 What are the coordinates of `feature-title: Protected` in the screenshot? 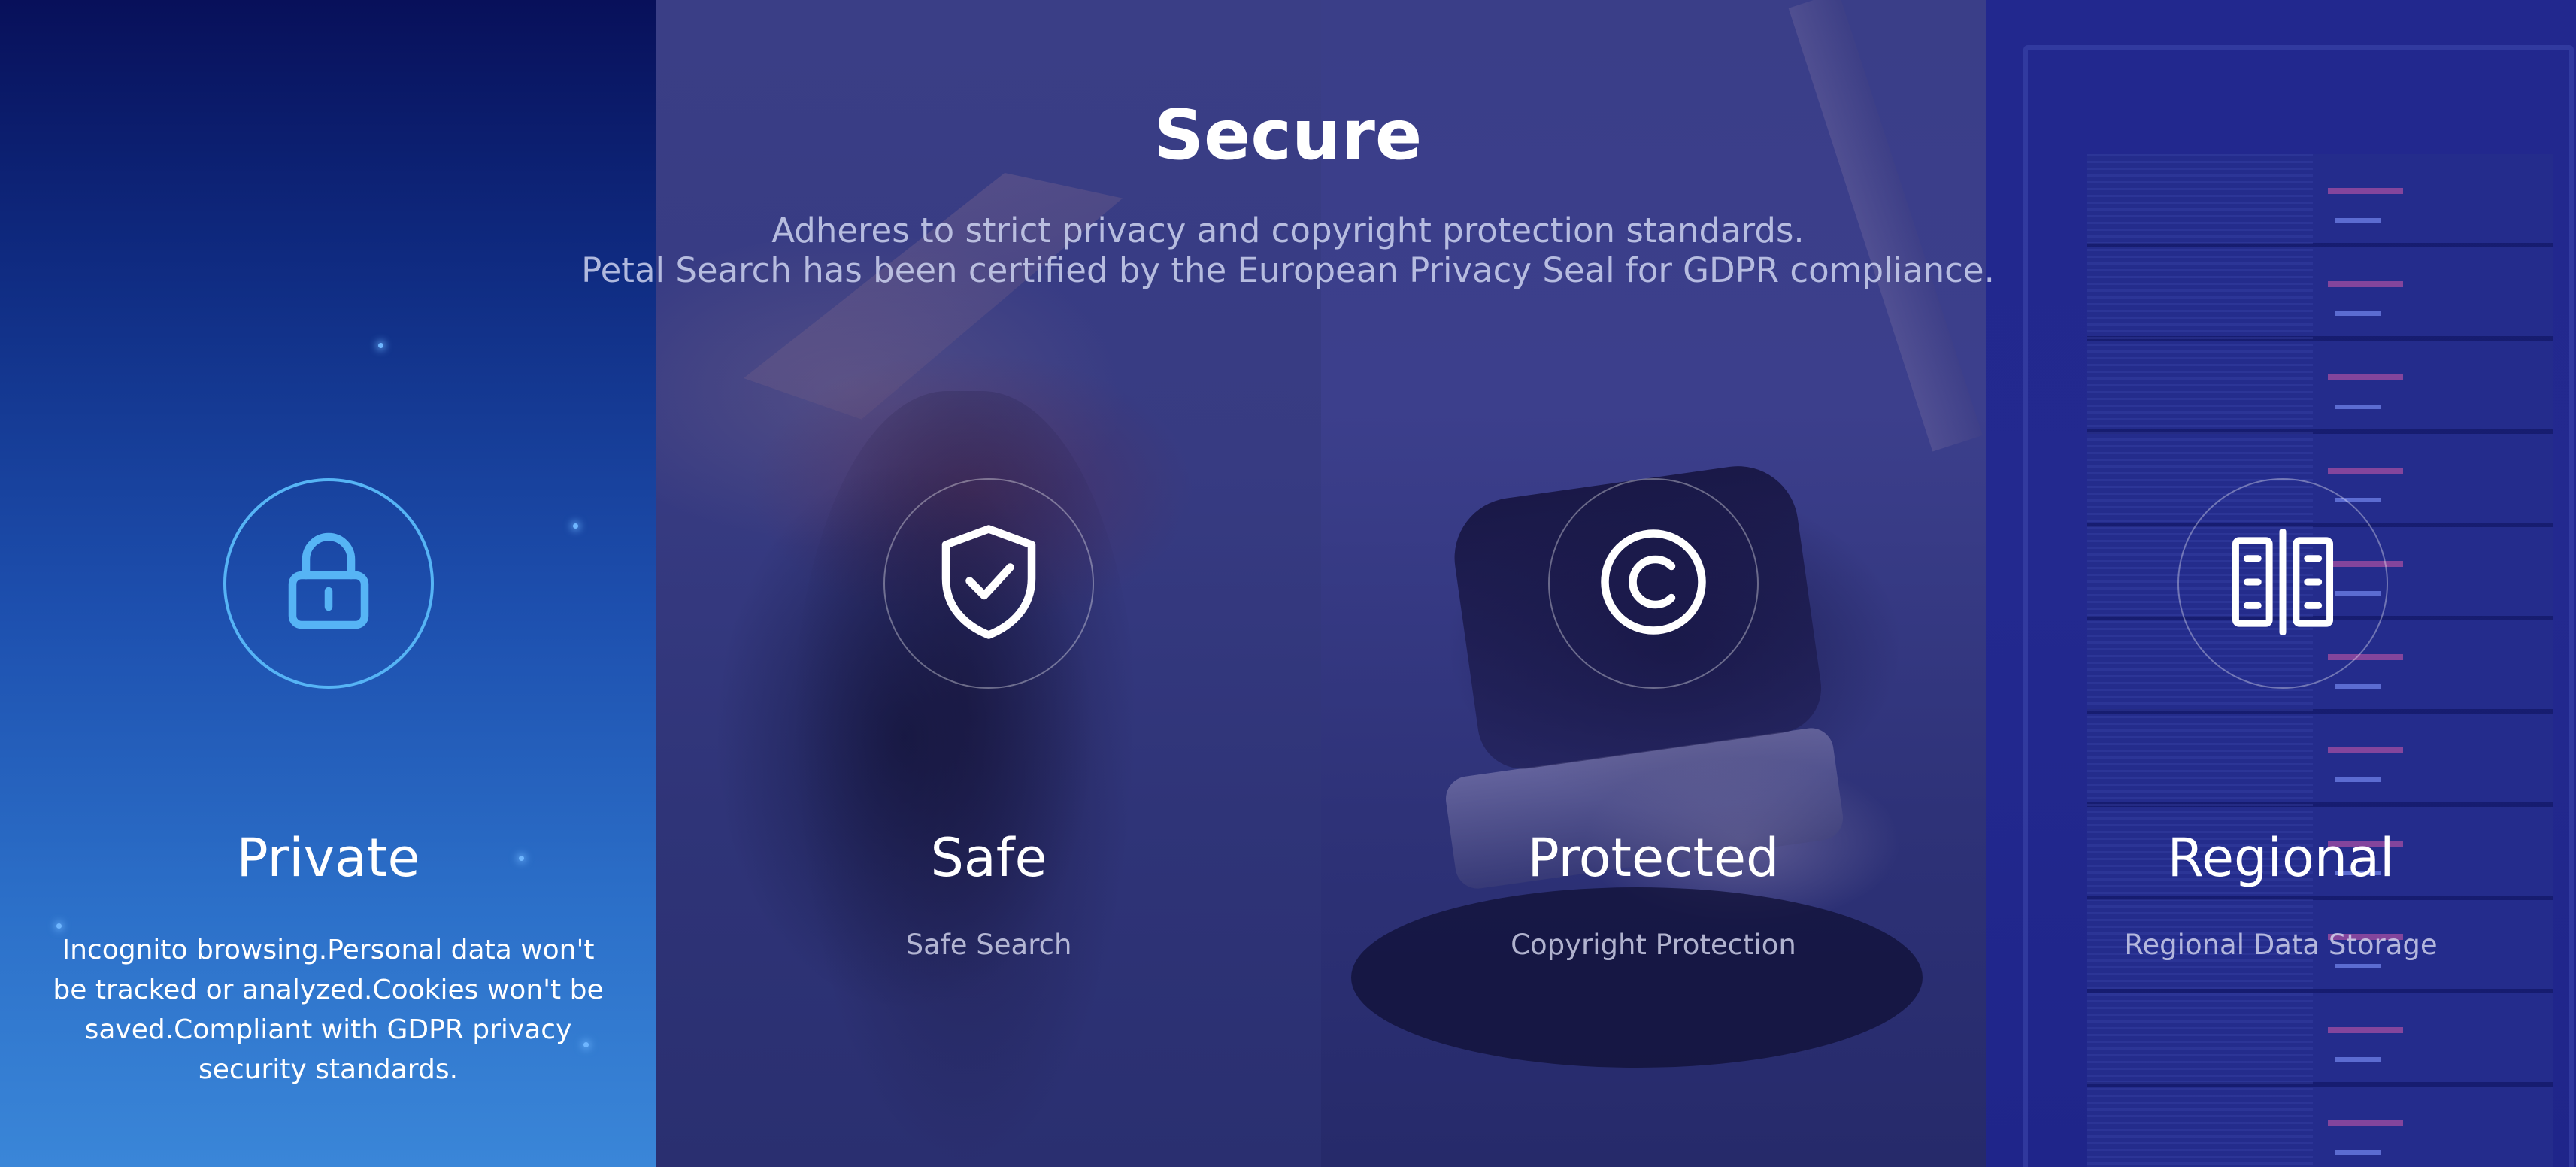 It's located at (1653, 858).